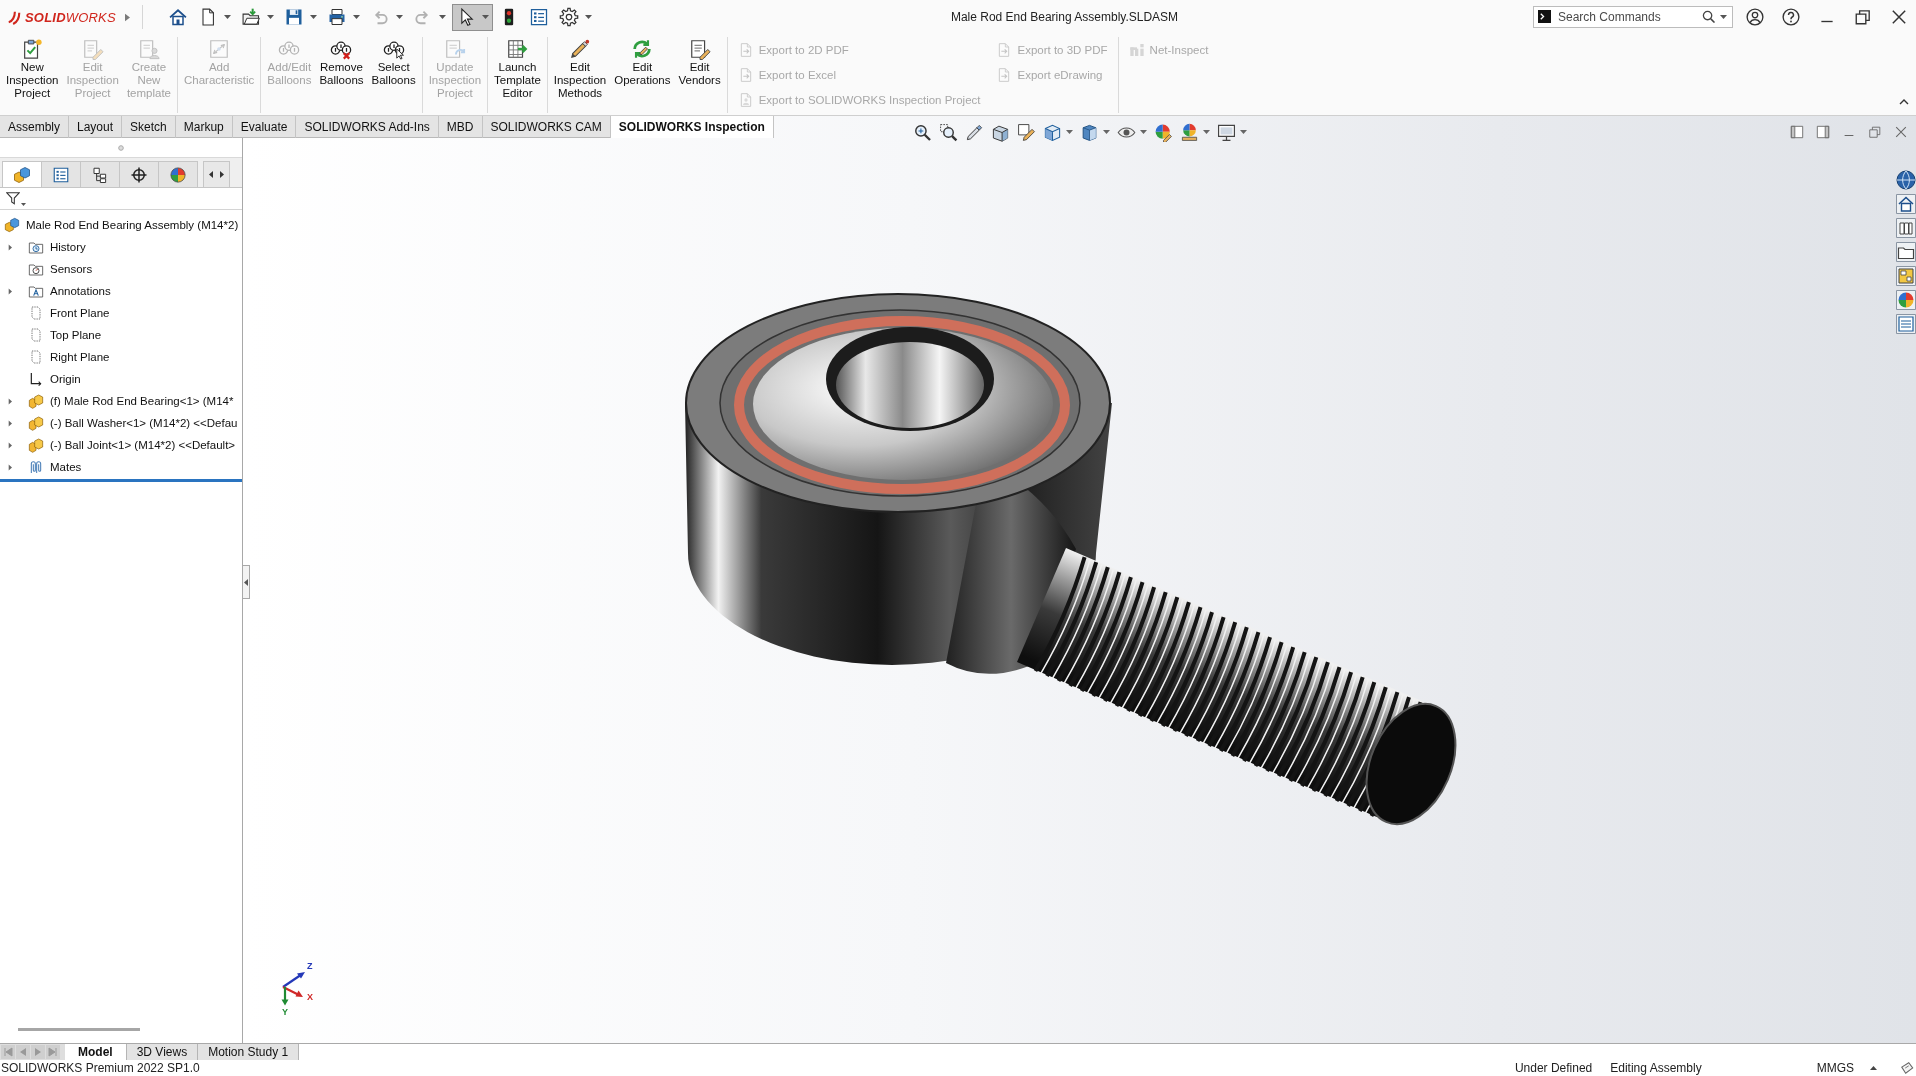 Image resolution: width=1916 pixels, height=1076 pixels. Describe the element at coordinates (127, 17) in the screenshot. I see `flyout-arrow-icon` at that location.